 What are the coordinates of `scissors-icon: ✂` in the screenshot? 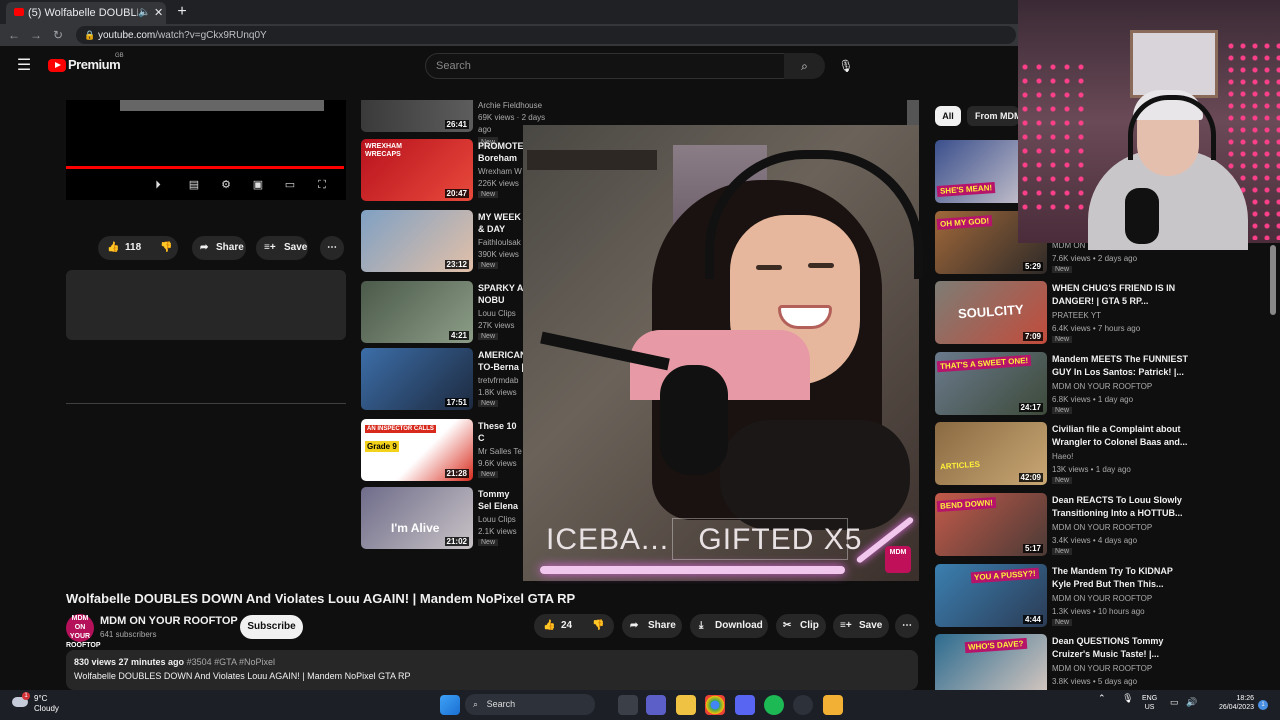 It's located at (787, 625).